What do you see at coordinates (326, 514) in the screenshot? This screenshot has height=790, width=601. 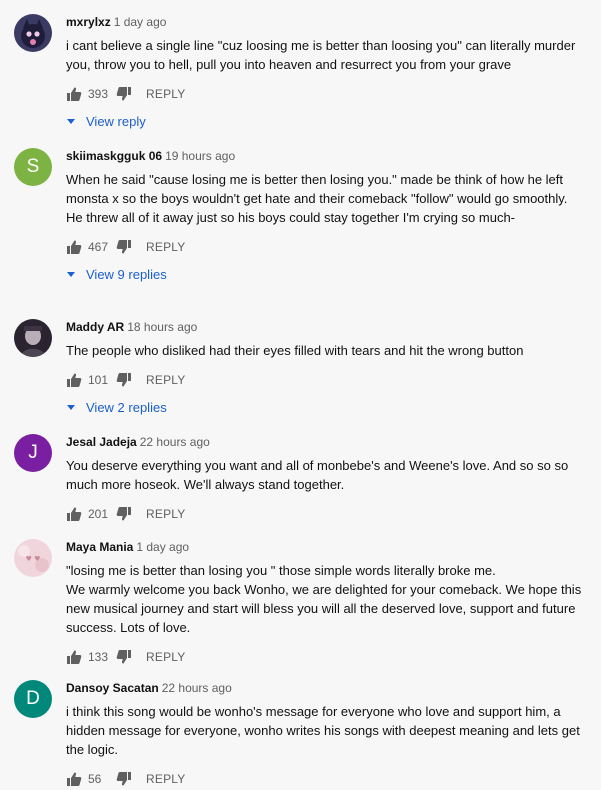 I see `comment-actions: 201 REPLY` at bounding box center [326, 514].